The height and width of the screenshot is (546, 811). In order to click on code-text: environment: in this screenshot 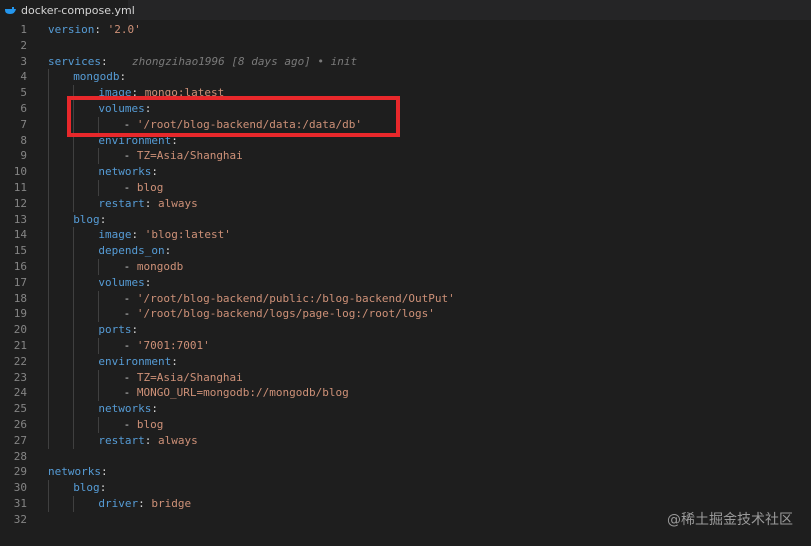, I will do `click(137, 362)`.